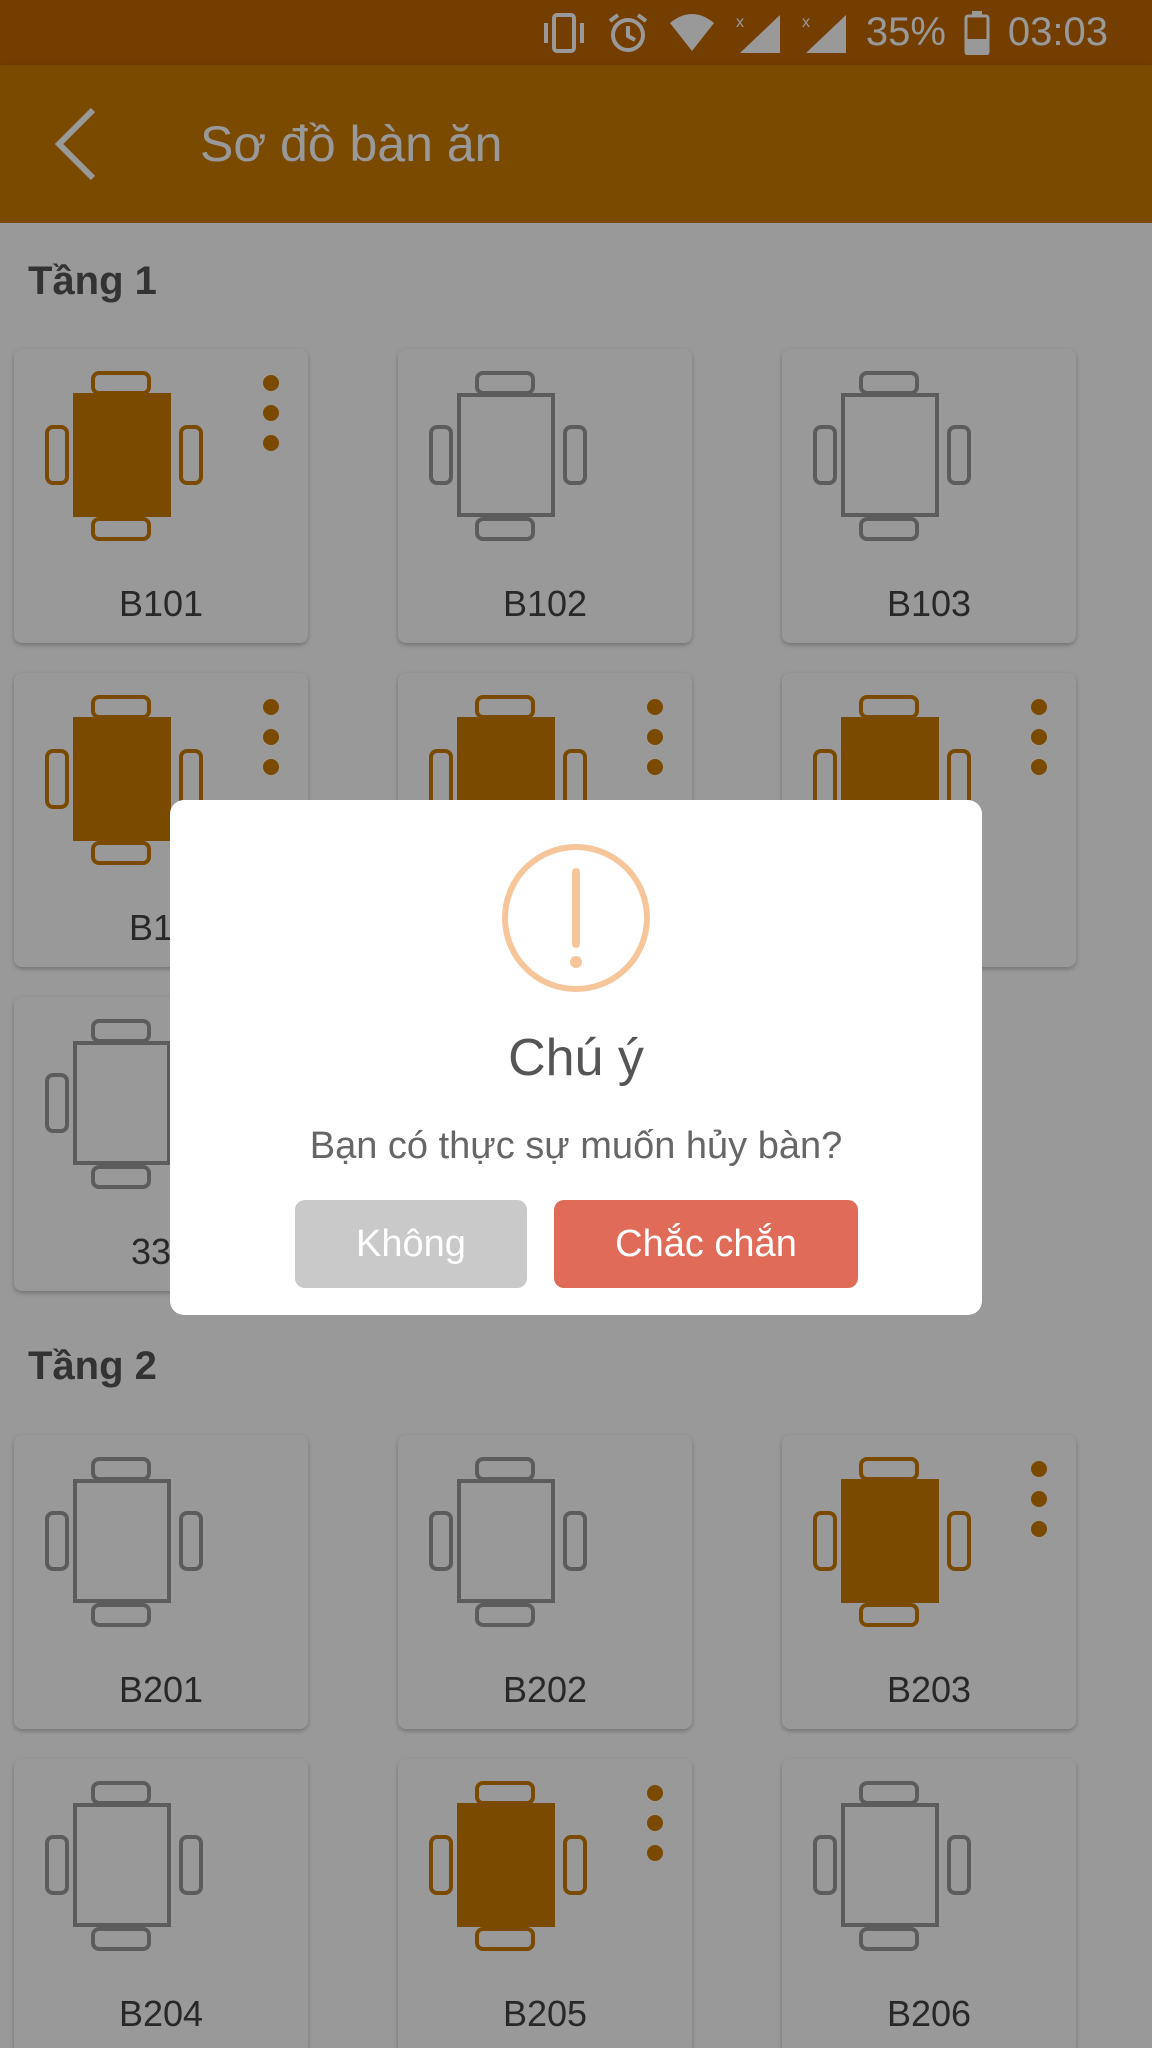 The height and width of the screenshot is (2048, 1152). What do you see at coordinates (576, 918) in the screenshot?
I see `warning-icon` at bounding box center [576, 918].